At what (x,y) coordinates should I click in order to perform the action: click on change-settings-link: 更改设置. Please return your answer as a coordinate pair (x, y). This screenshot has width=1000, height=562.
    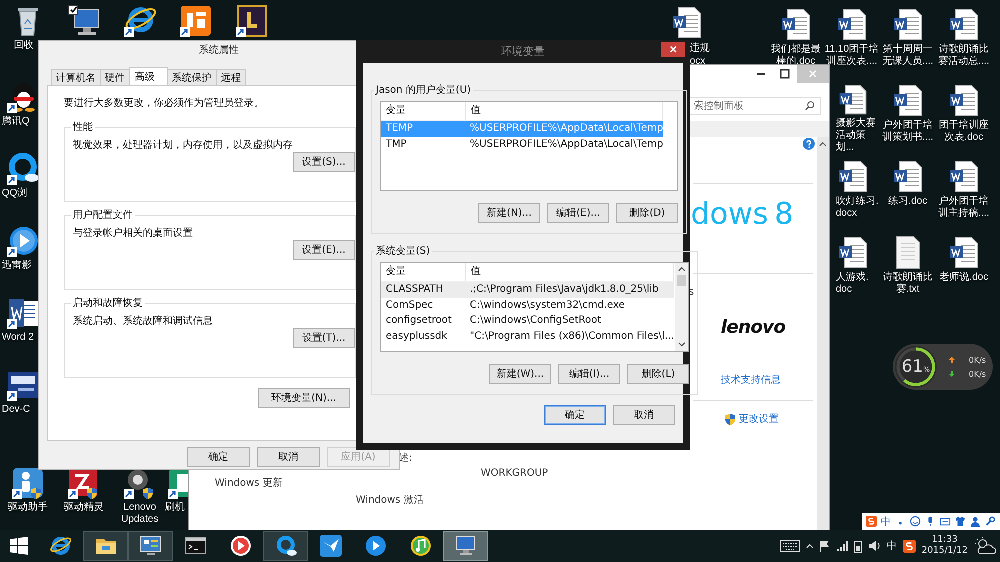
    Looking at the image, I should click on (759, 419).